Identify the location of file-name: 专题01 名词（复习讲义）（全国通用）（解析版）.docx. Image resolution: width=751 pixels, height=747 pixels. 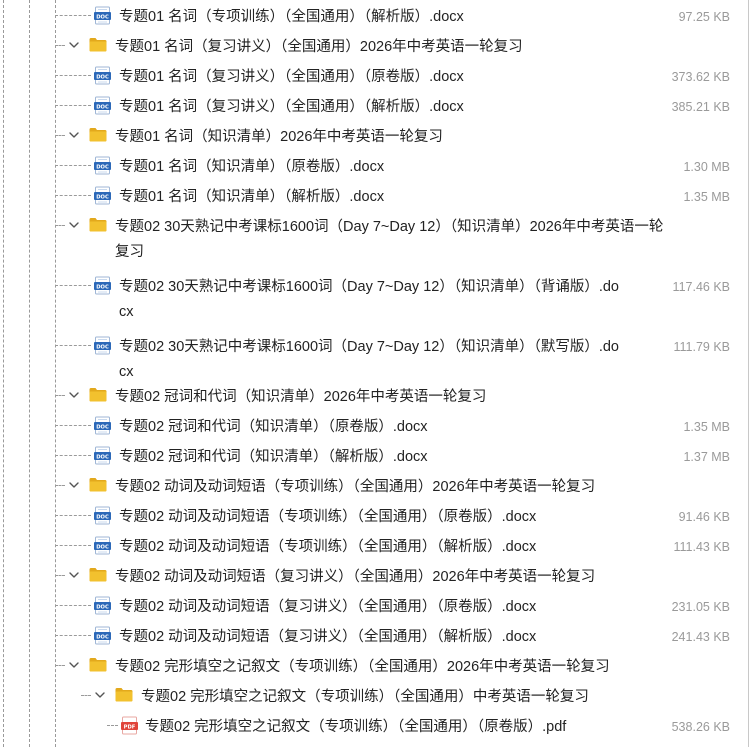
(291, 107).